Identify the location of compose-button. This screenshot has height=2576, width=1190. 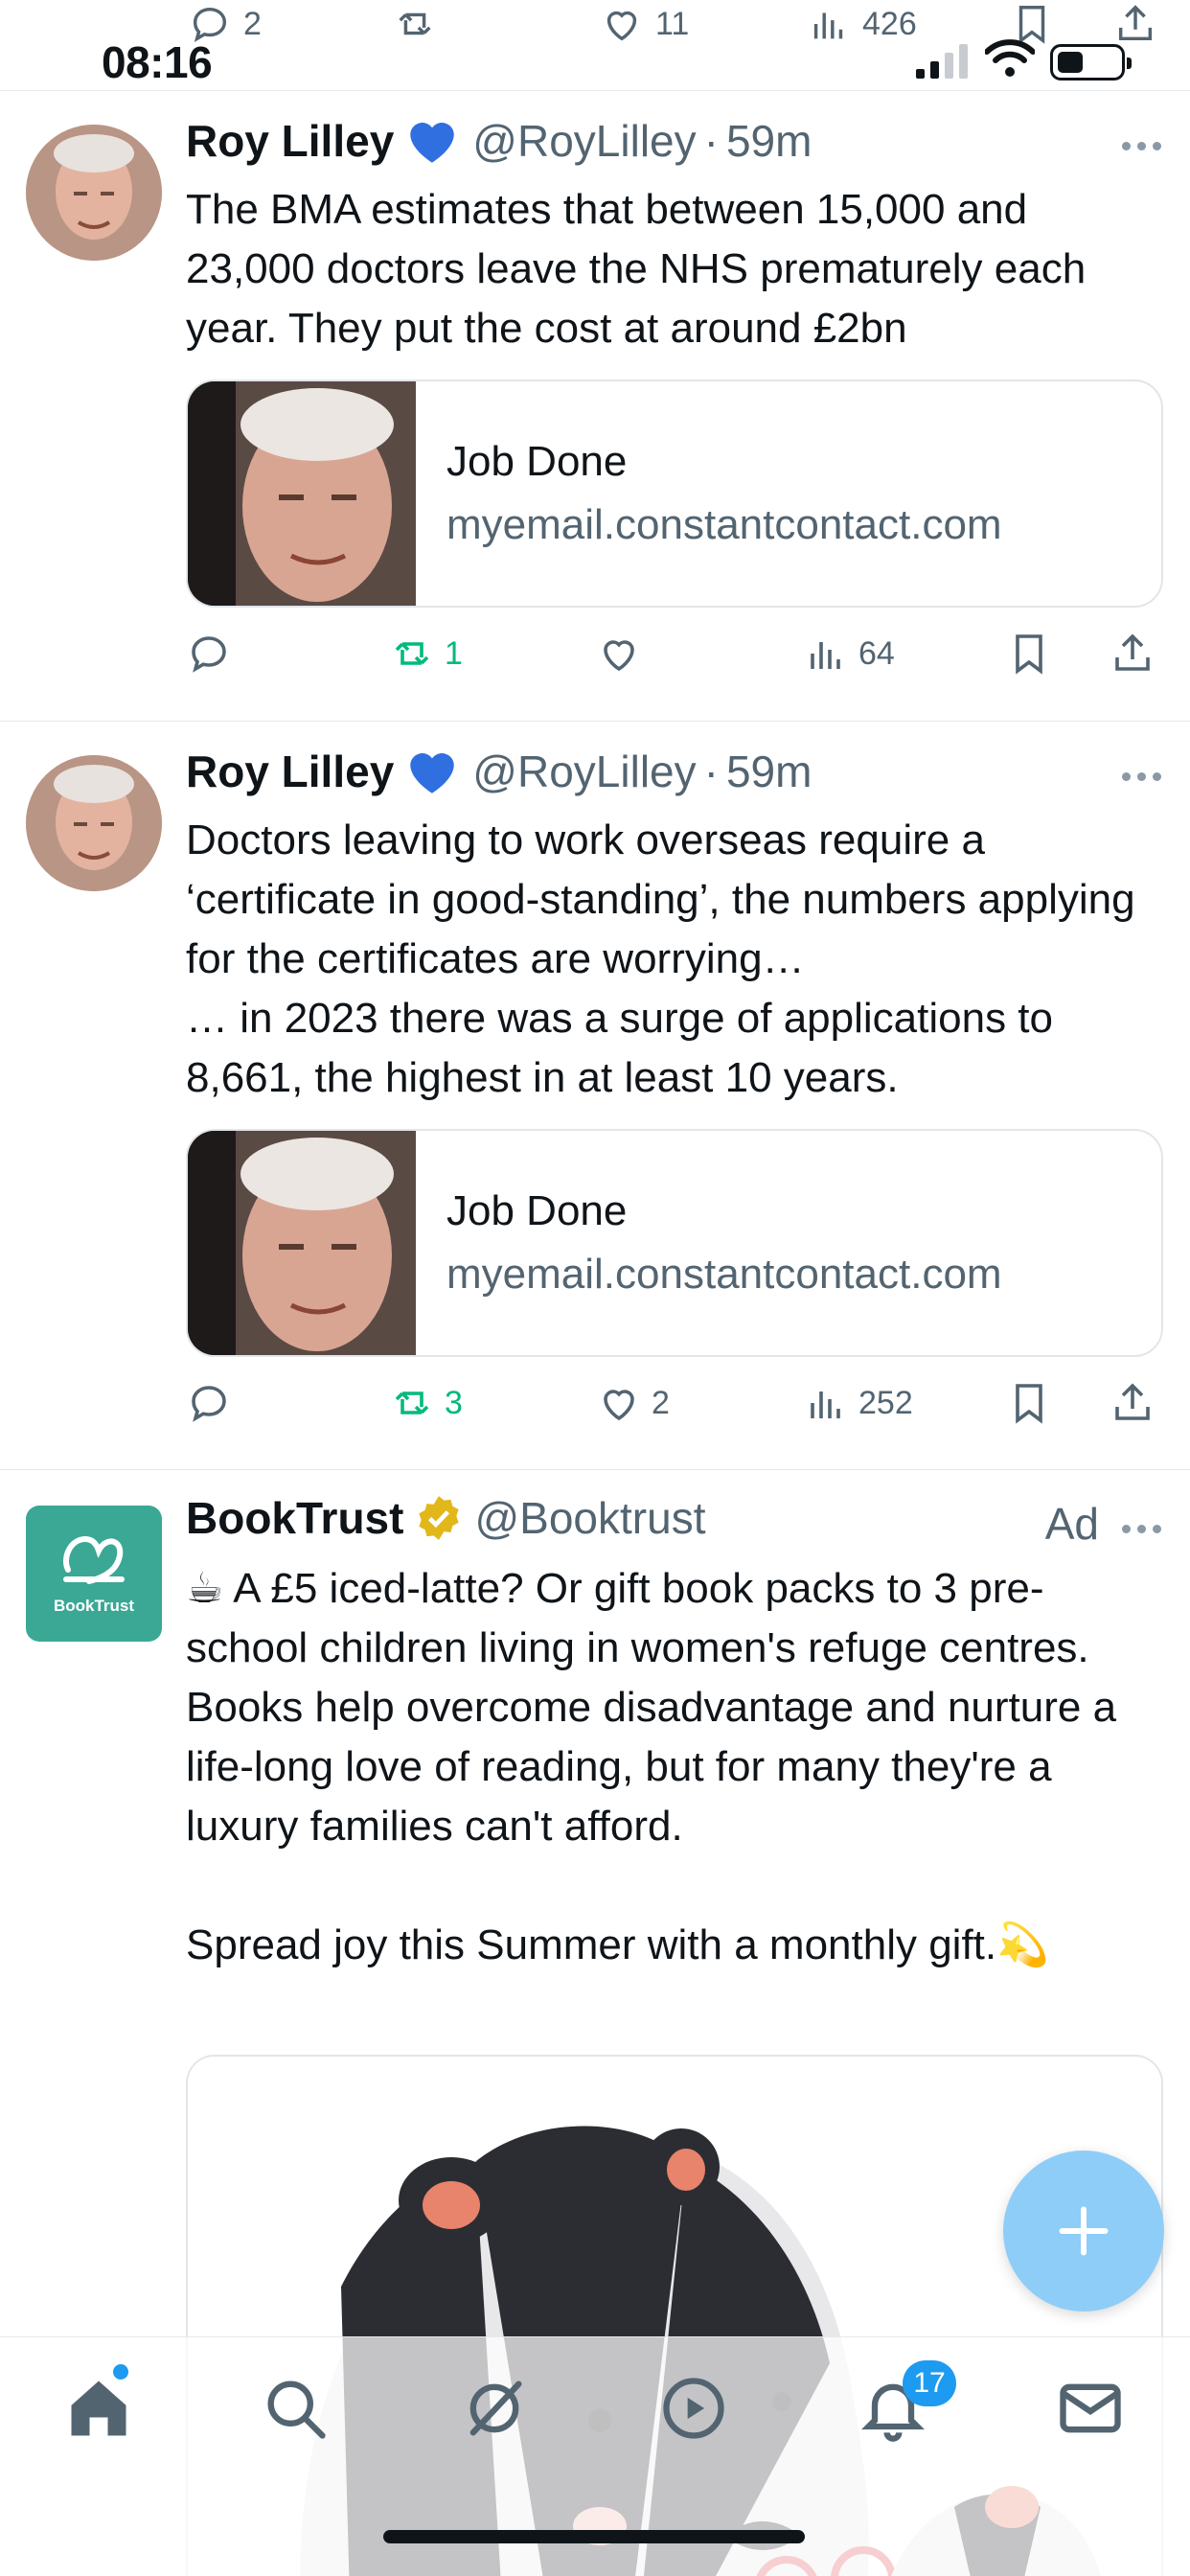
(1083, 2231).